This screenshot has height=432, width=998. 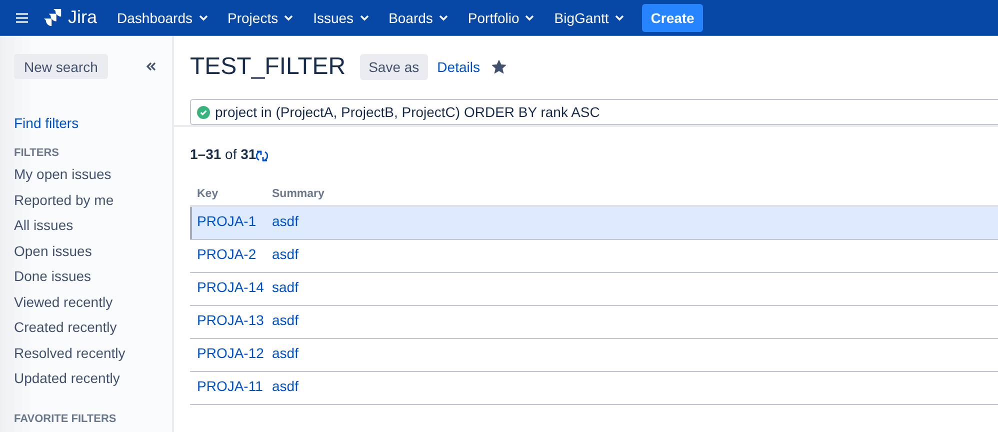 I want to click on new-search-button: New search, so click(x=61, y=66).